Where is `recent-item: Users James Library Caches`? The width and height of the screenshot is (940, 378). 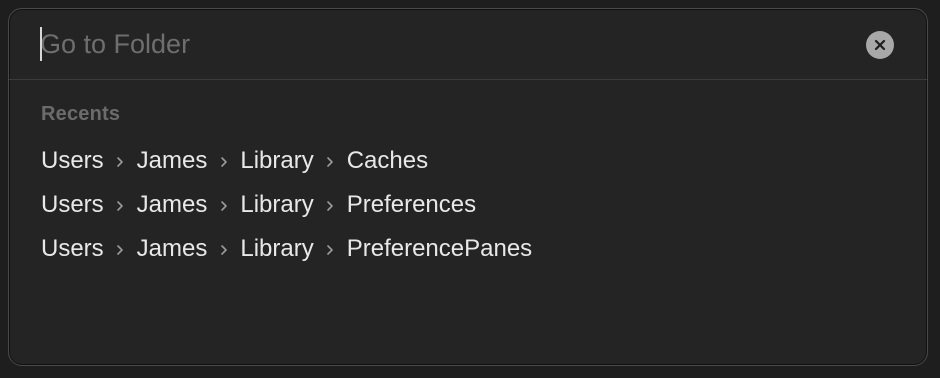 recent-item: Users James Library Caches is located at coordinates (286, 161).